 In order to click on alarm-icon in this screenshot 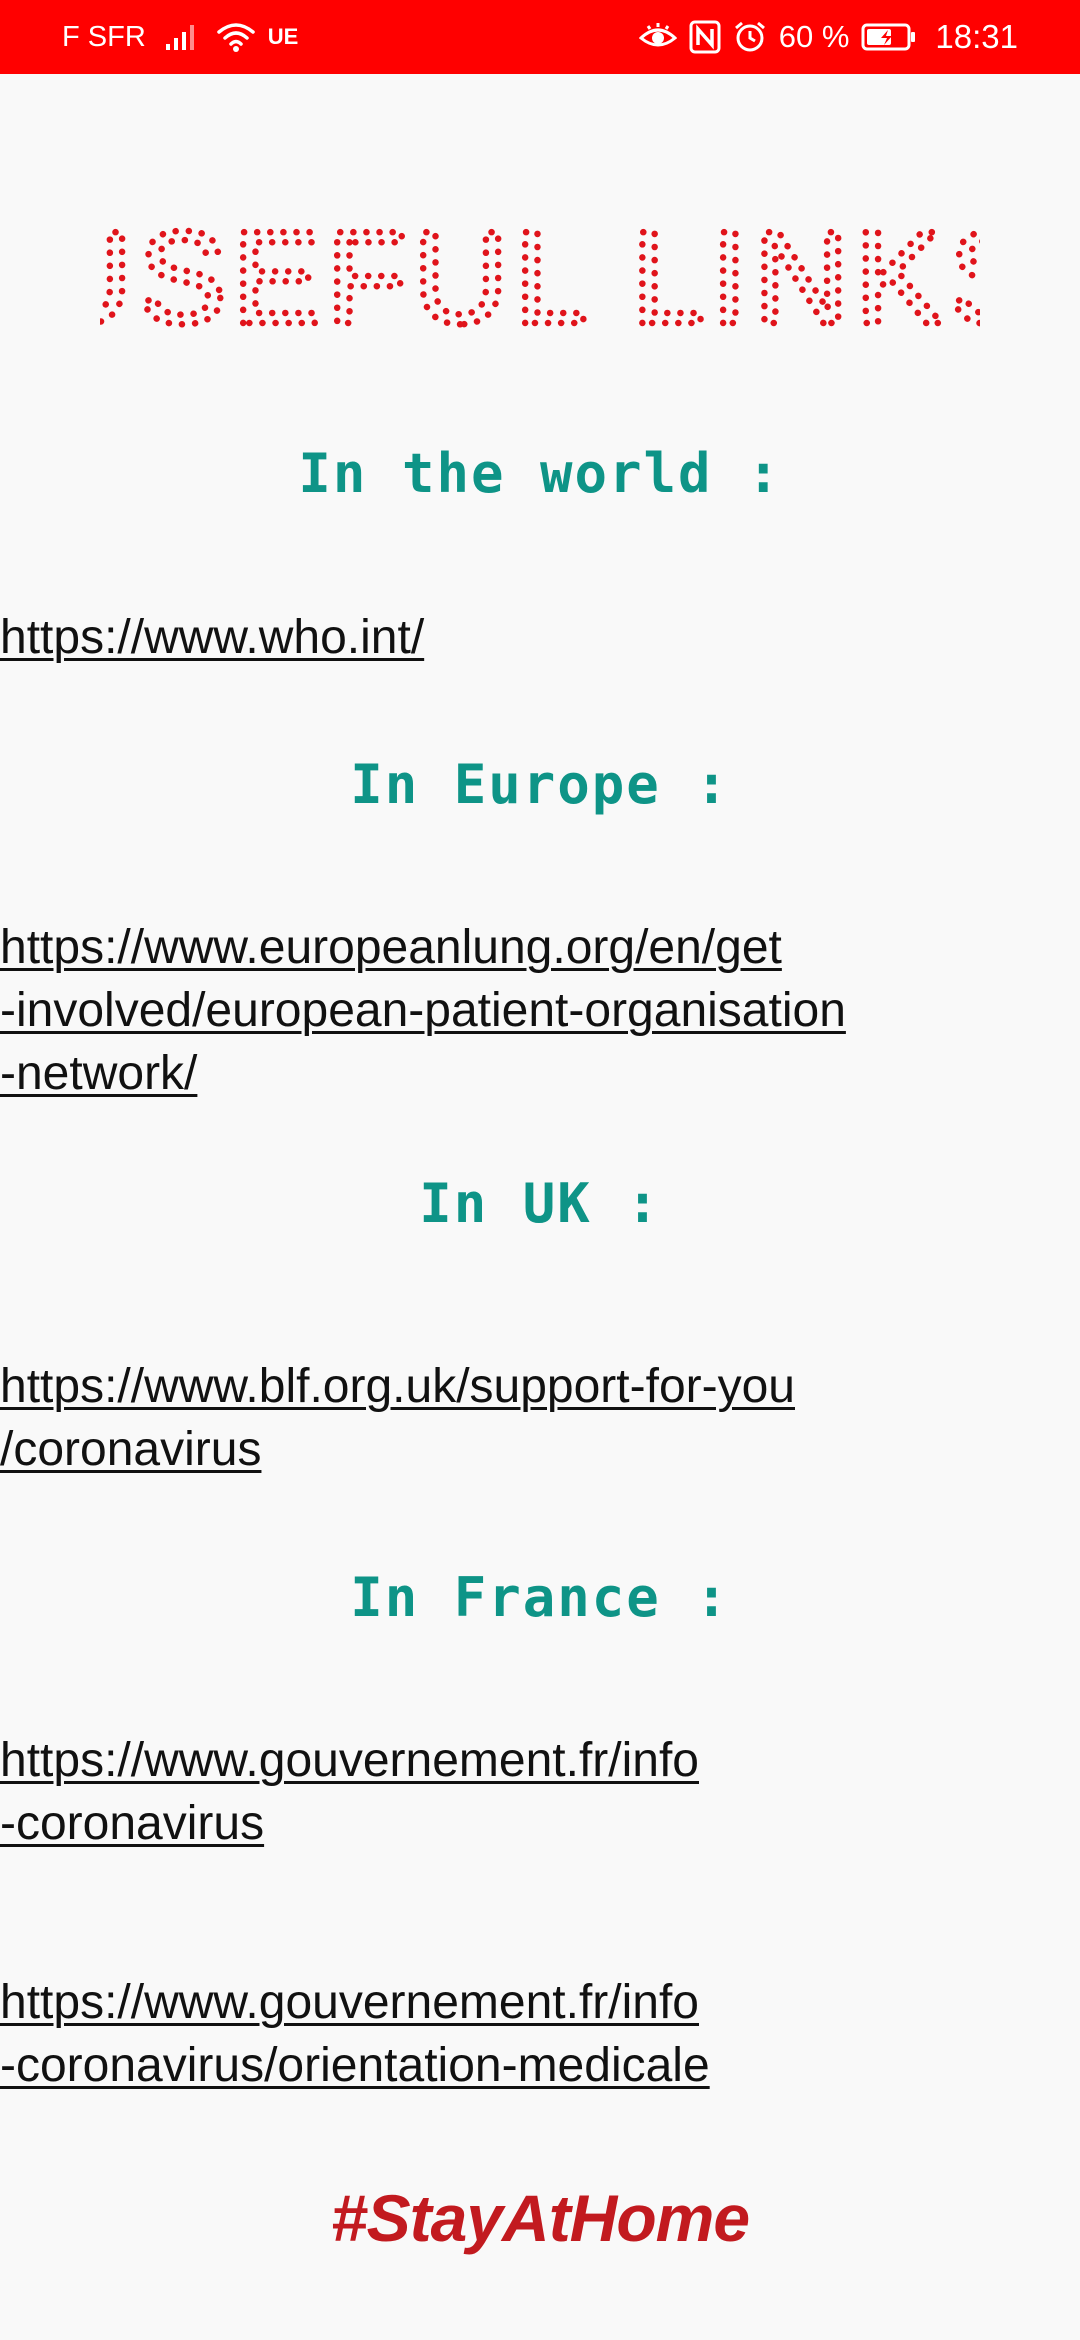, I will do `click(750, 37)`.